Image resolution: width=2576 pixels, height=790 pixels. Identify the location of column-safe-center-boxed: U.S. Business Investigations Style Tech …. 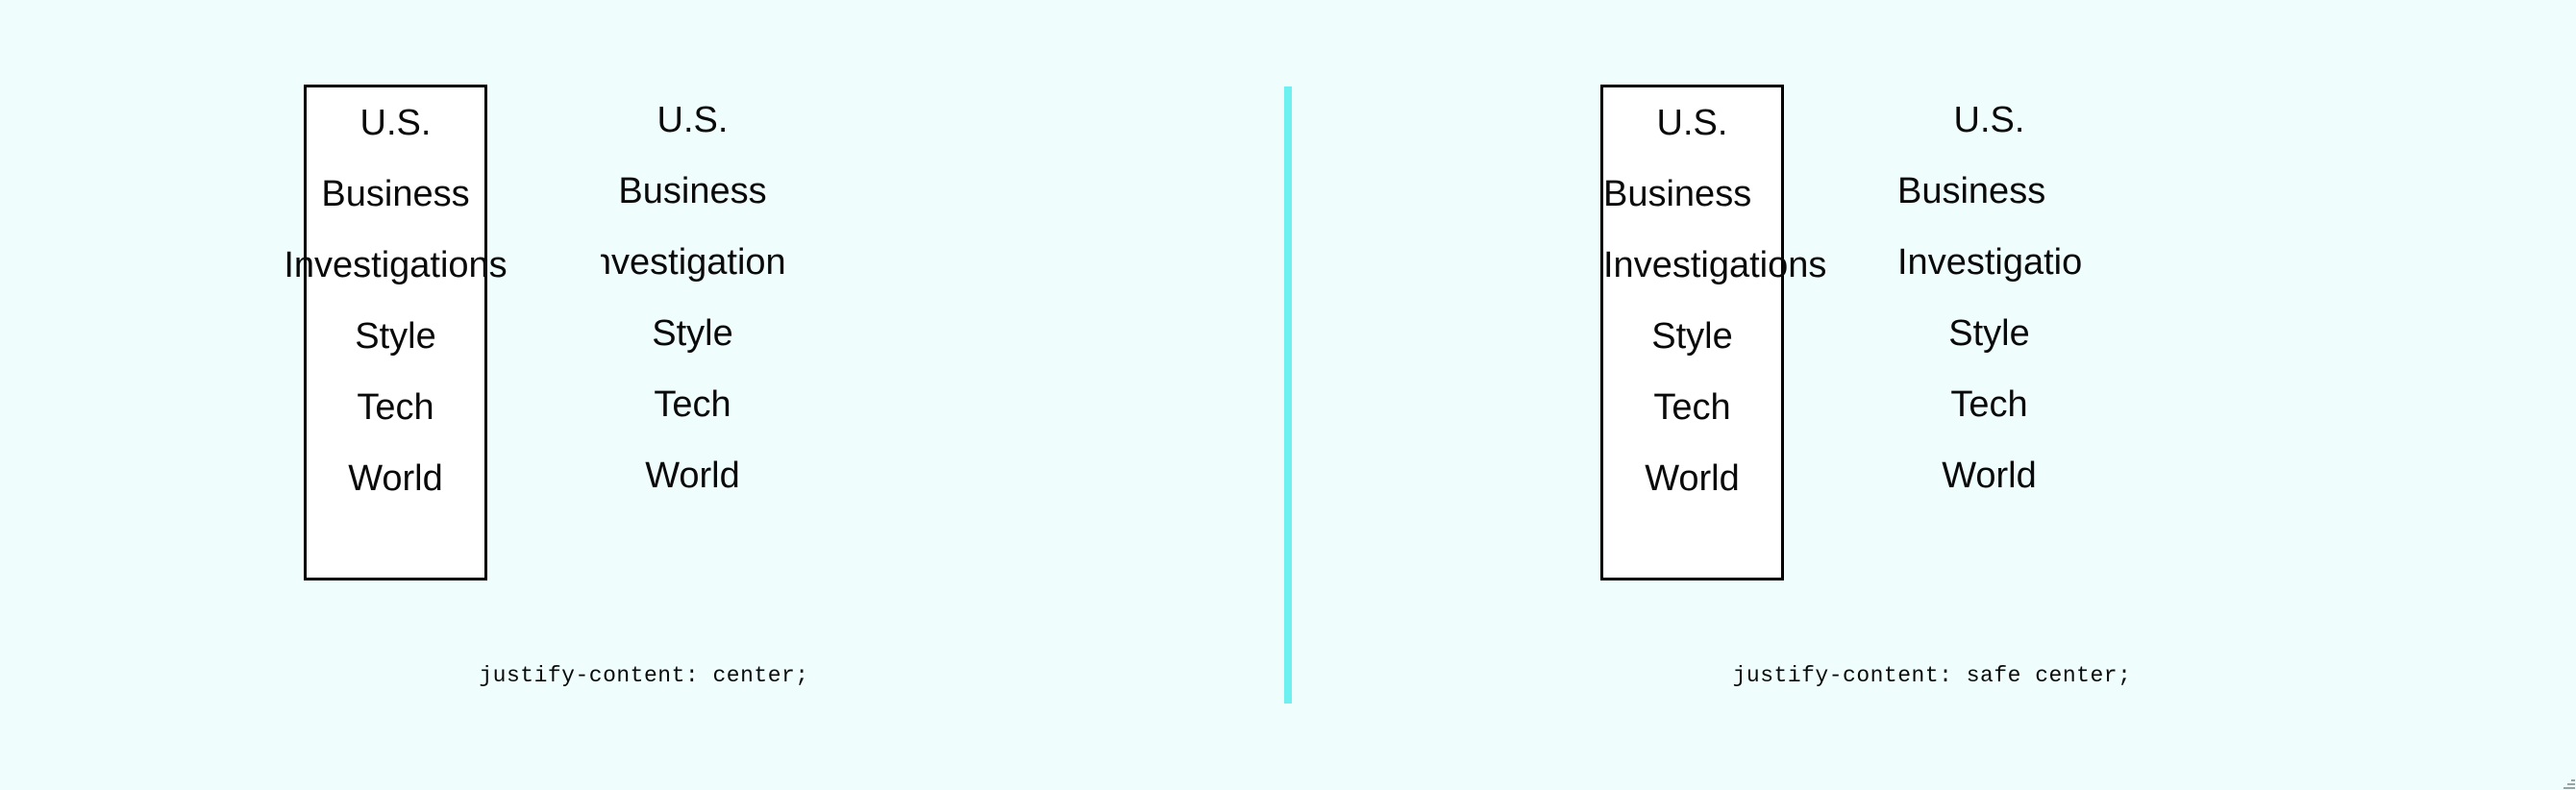
(1713, 332).